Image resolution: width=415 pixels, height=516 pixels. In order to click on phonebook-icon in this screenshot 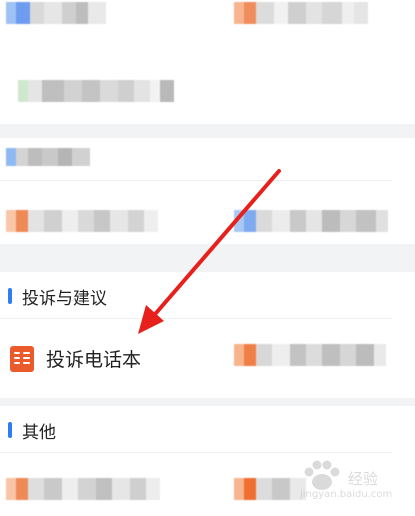, I will do `click(22, 358)`.